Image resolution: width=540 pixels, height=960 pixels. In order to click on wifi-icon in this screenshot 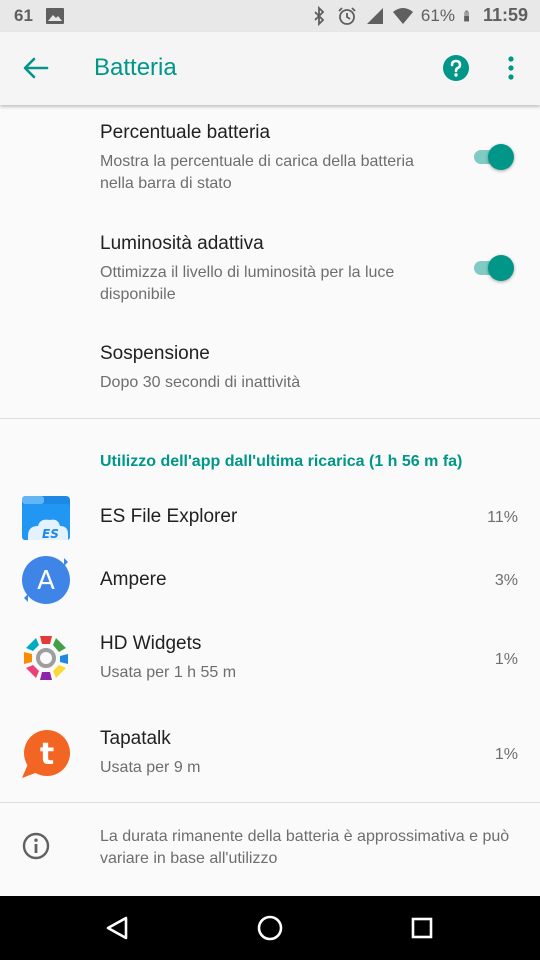, I will do `click(402, 15)`.